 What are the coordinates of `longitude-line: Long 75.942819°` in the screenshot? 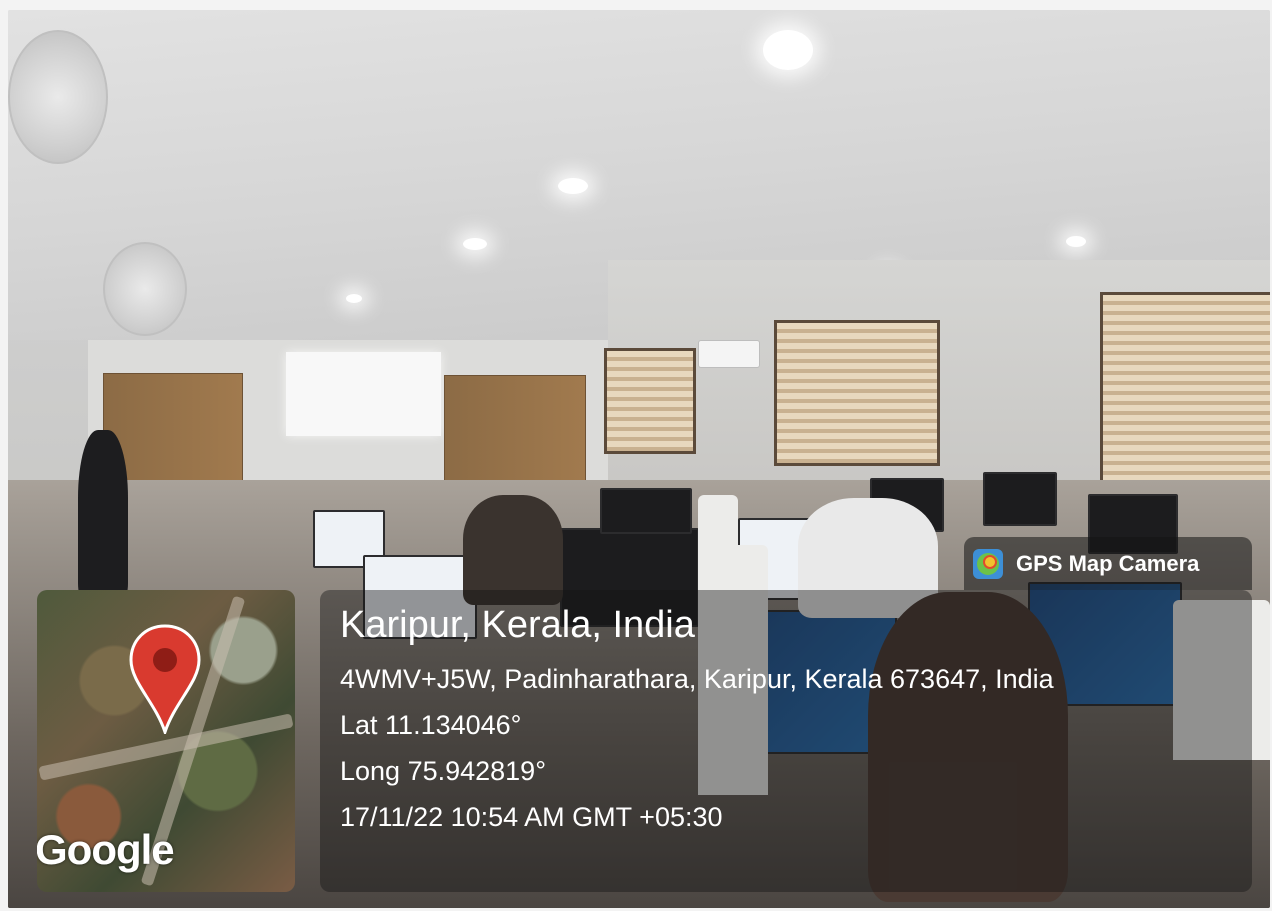 It's located at (443, 771).